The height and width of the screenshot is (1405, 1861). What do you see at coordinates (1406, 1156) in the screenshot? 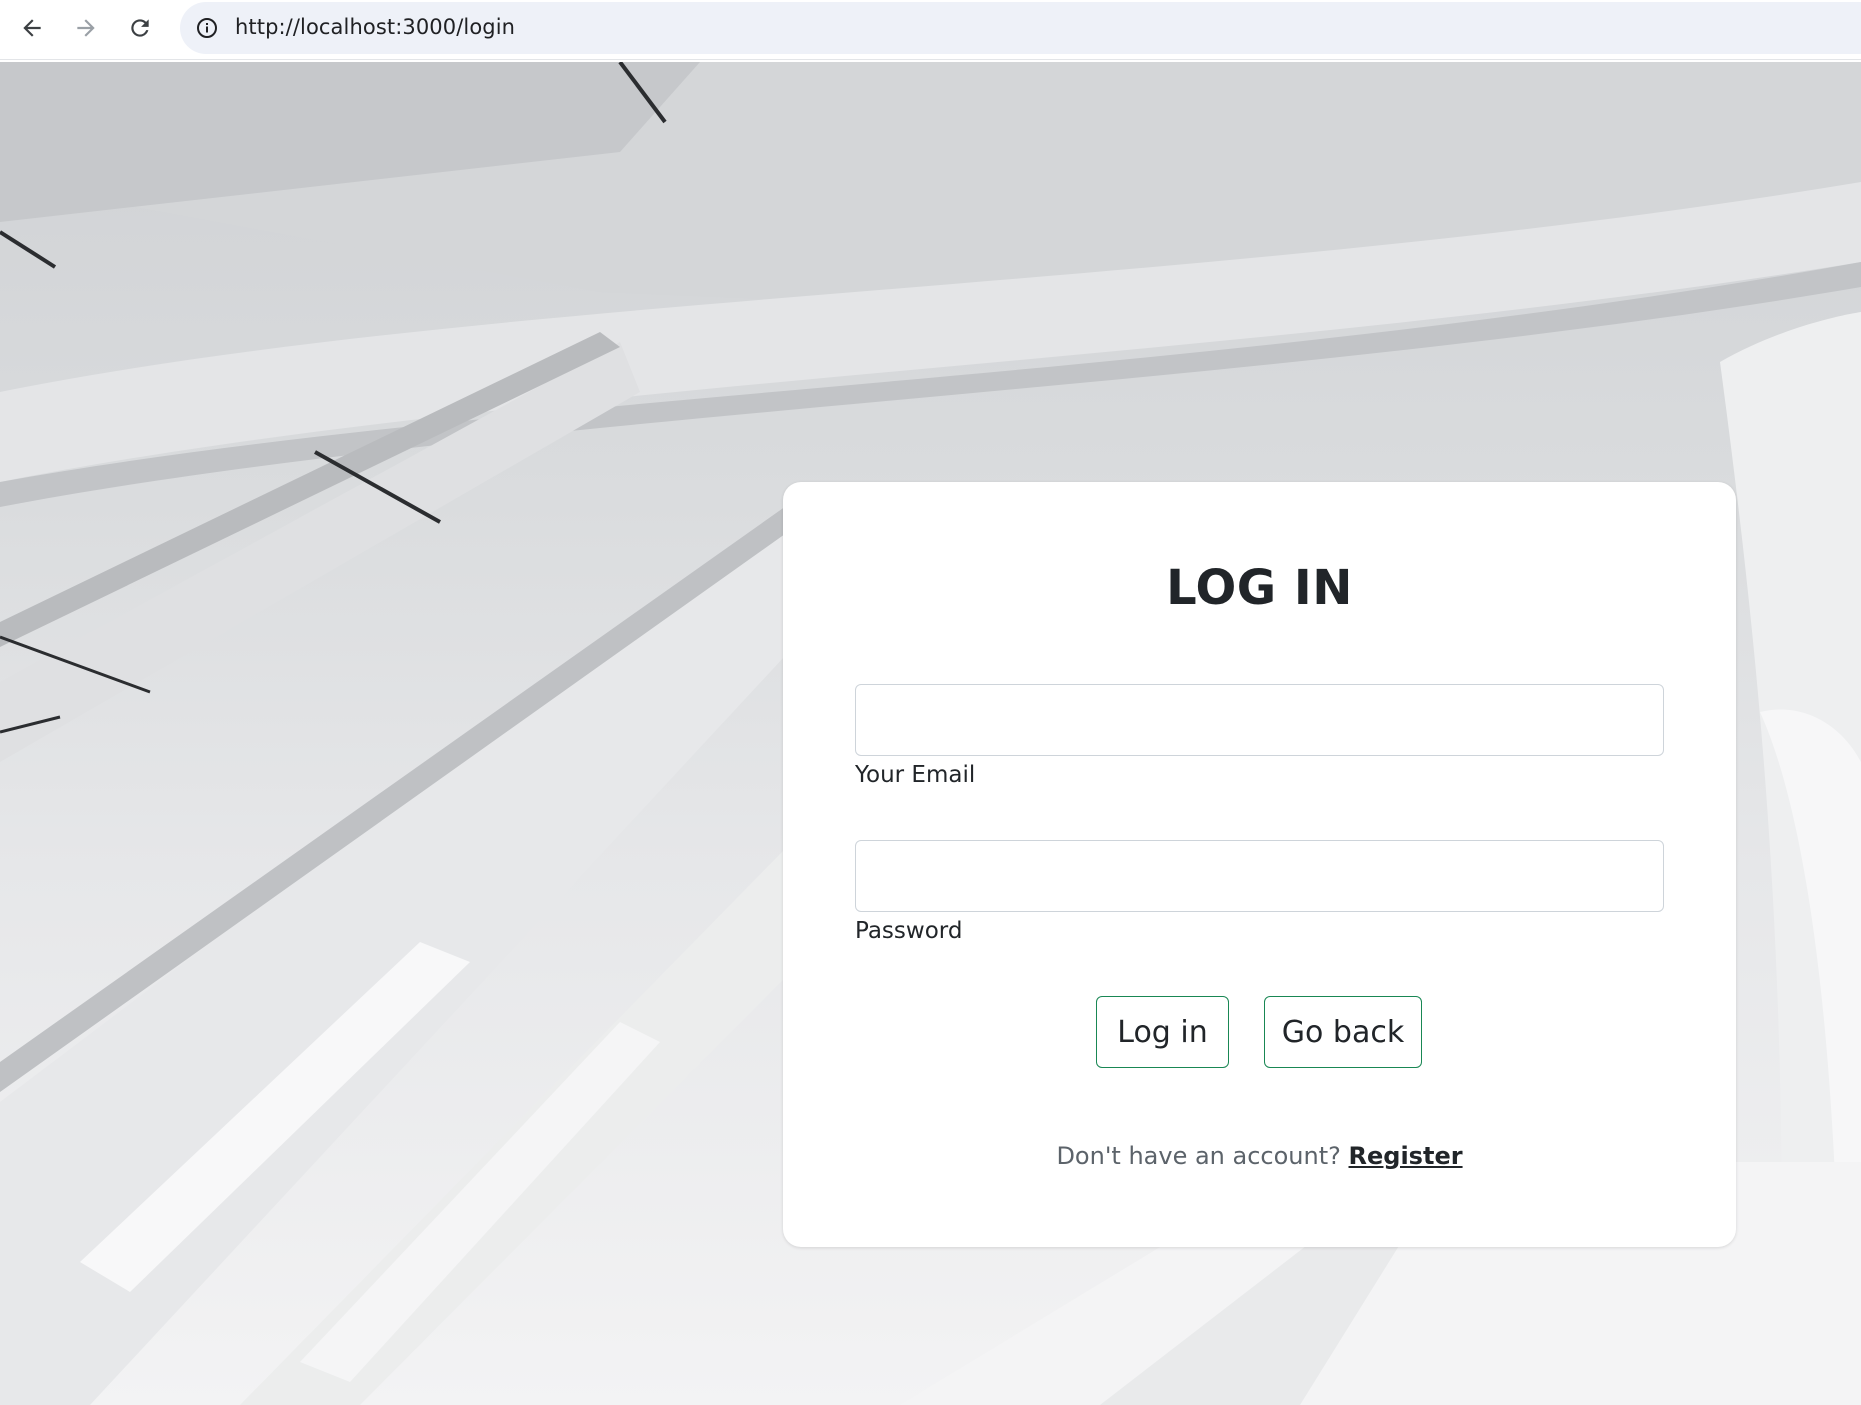
I see `register-link: Register` at bounding box center [1406, 1156].